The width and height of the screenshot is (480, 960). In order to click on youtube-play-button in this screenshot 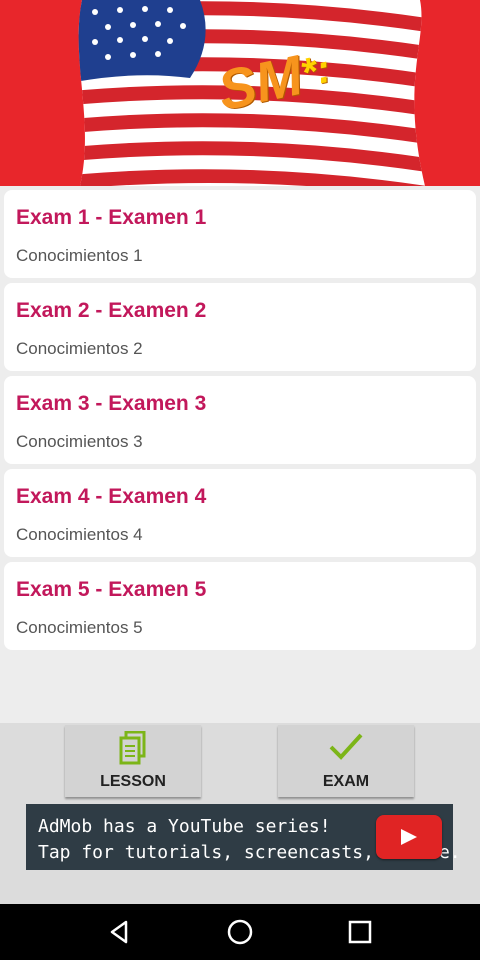, I will do `click(409, 837)`.